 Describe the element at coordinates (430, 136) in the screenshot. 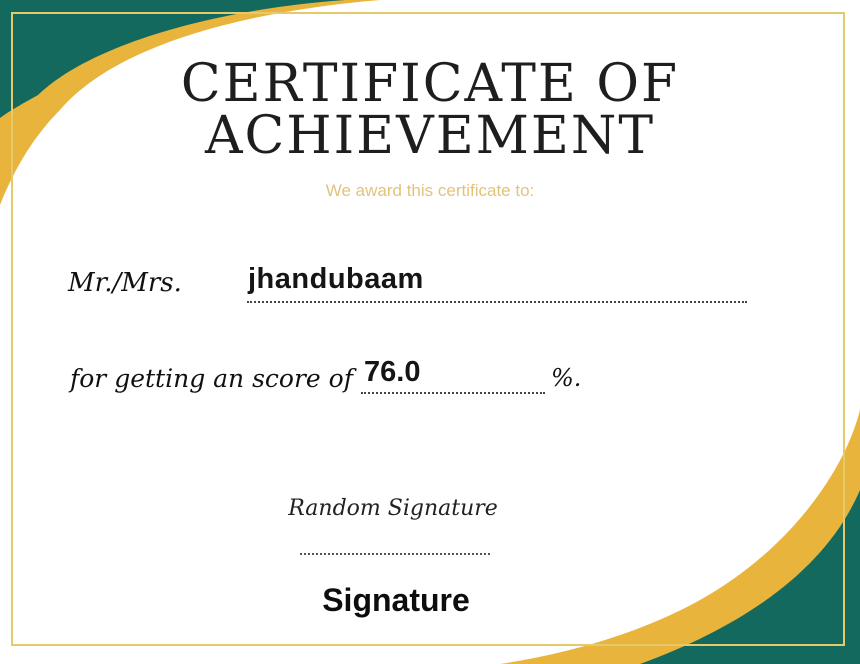

I see `certificate-title-line2: ACHIEVEMENT` at that location.